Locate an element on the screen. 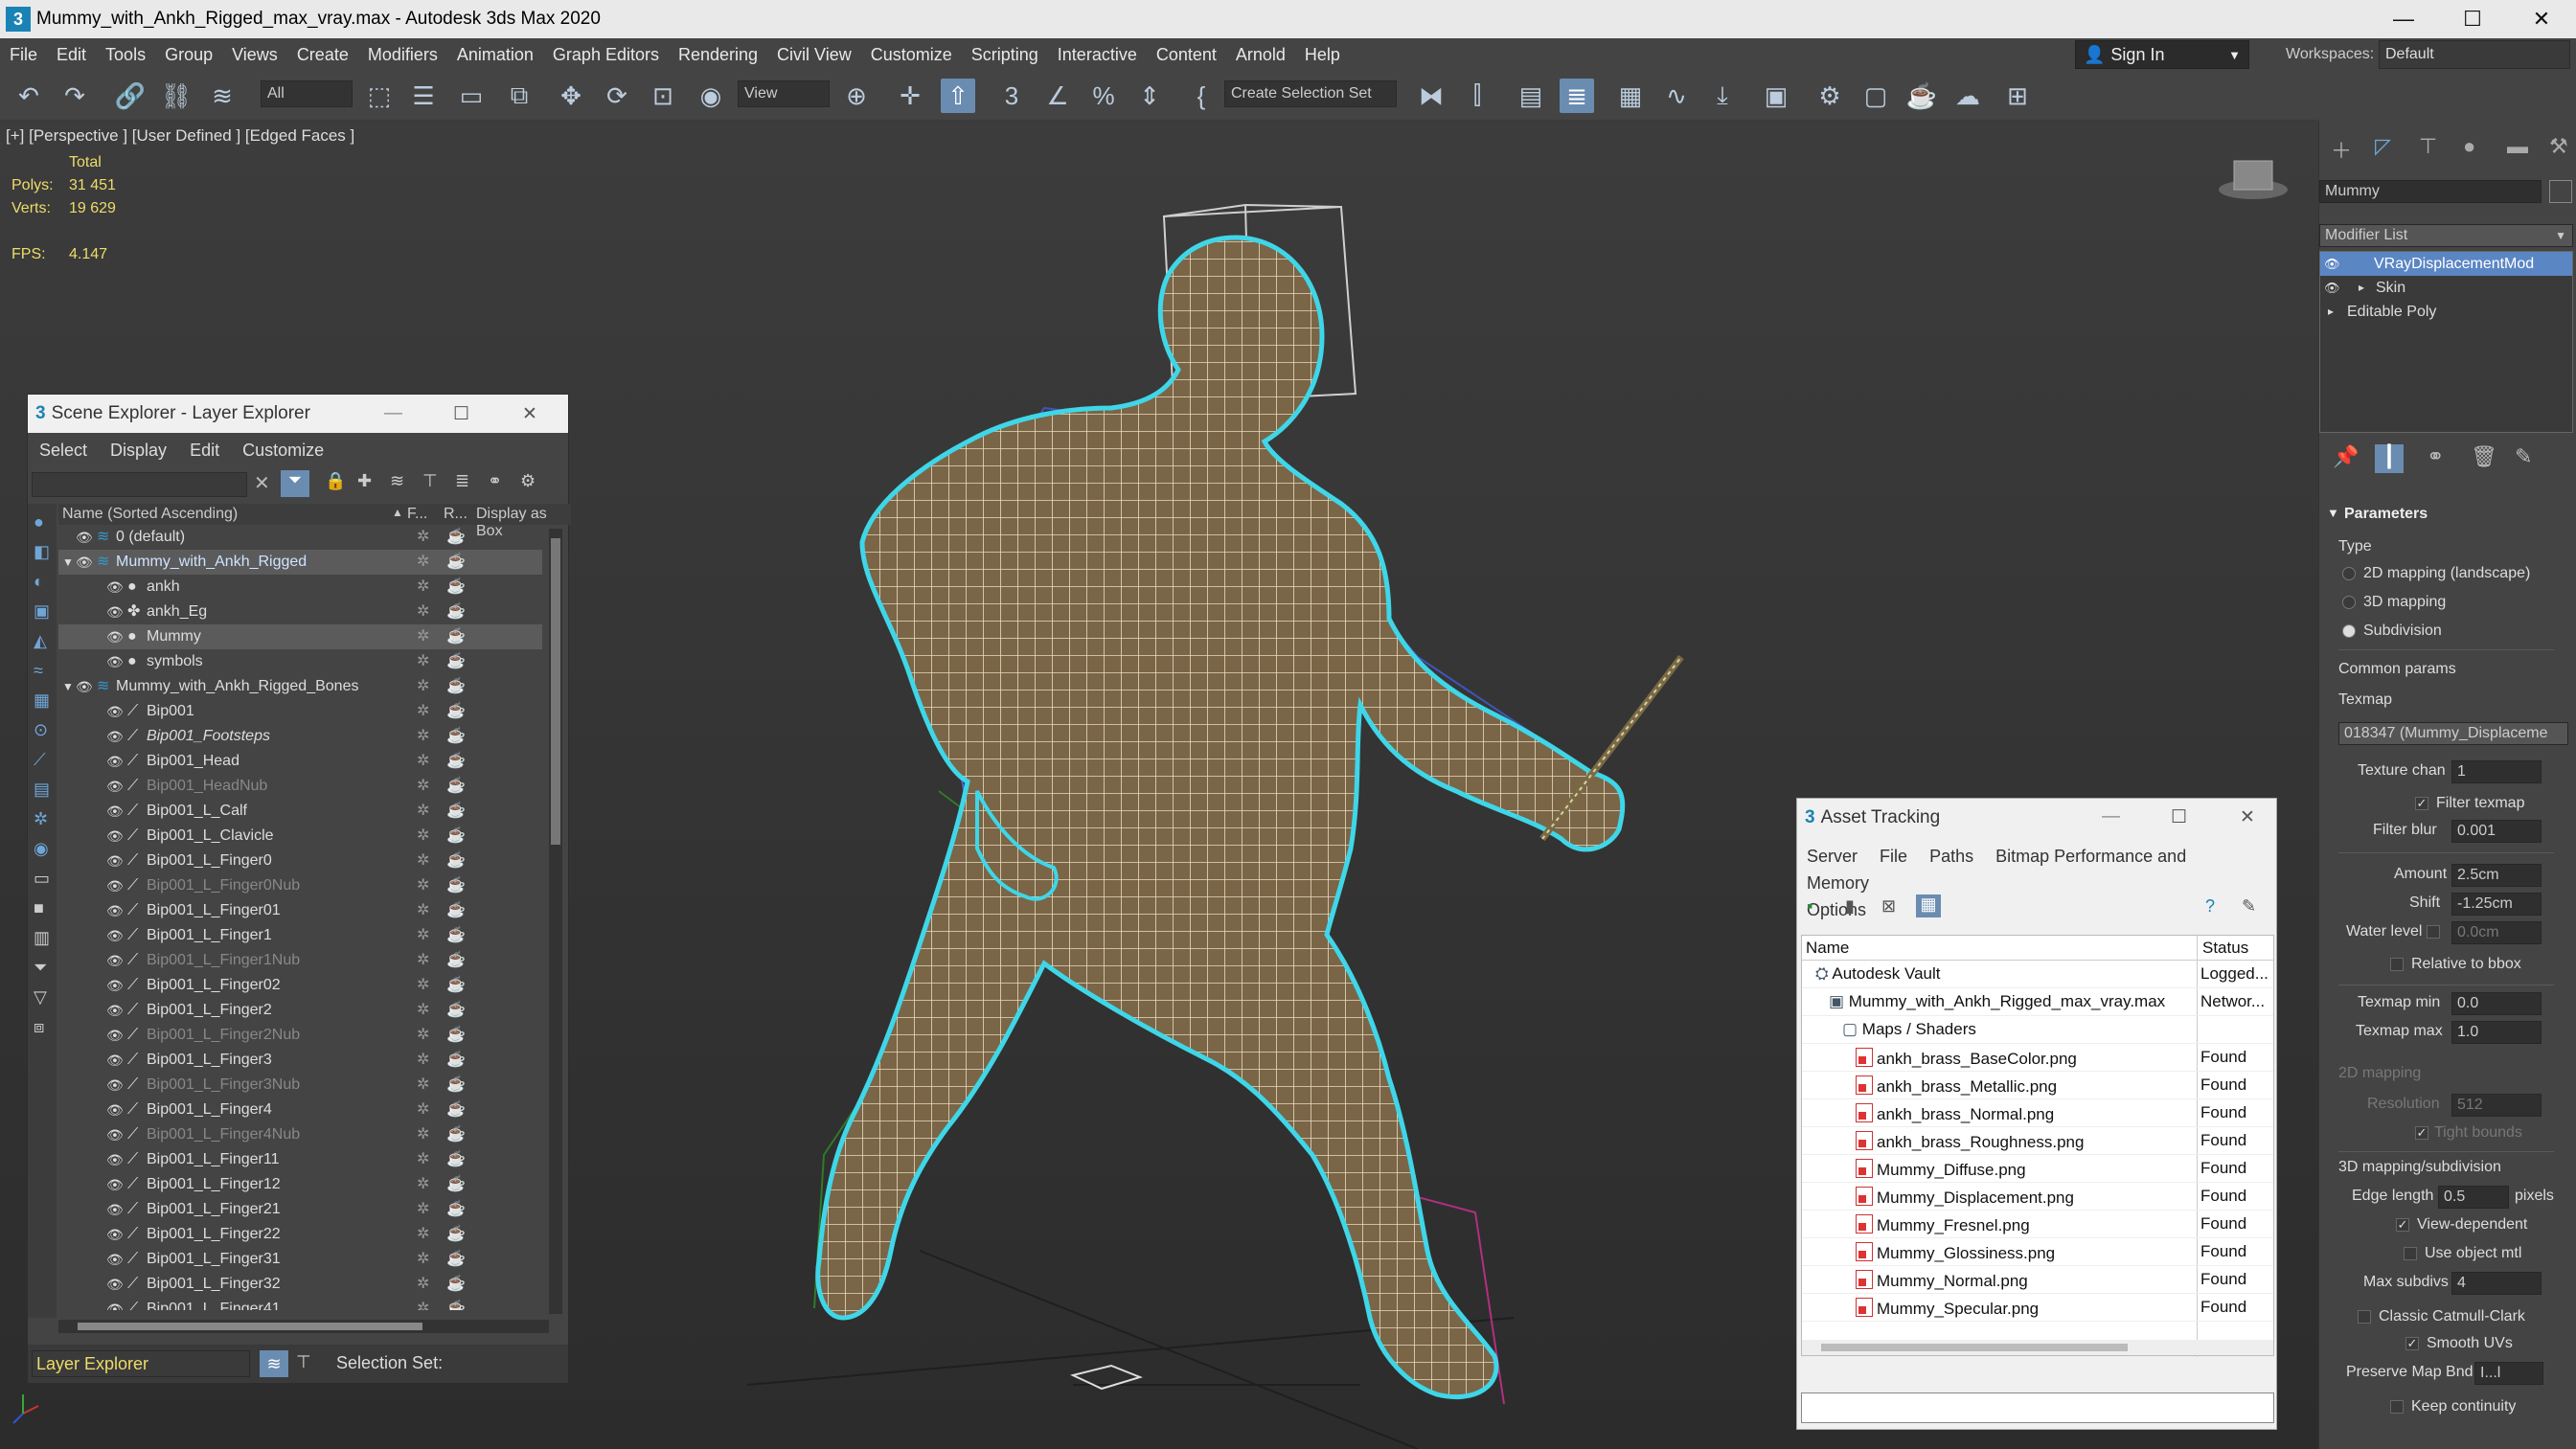 The image size is (2576, 1449). angle-snap-icon: ∠ is located at coordinates (1057, 96).